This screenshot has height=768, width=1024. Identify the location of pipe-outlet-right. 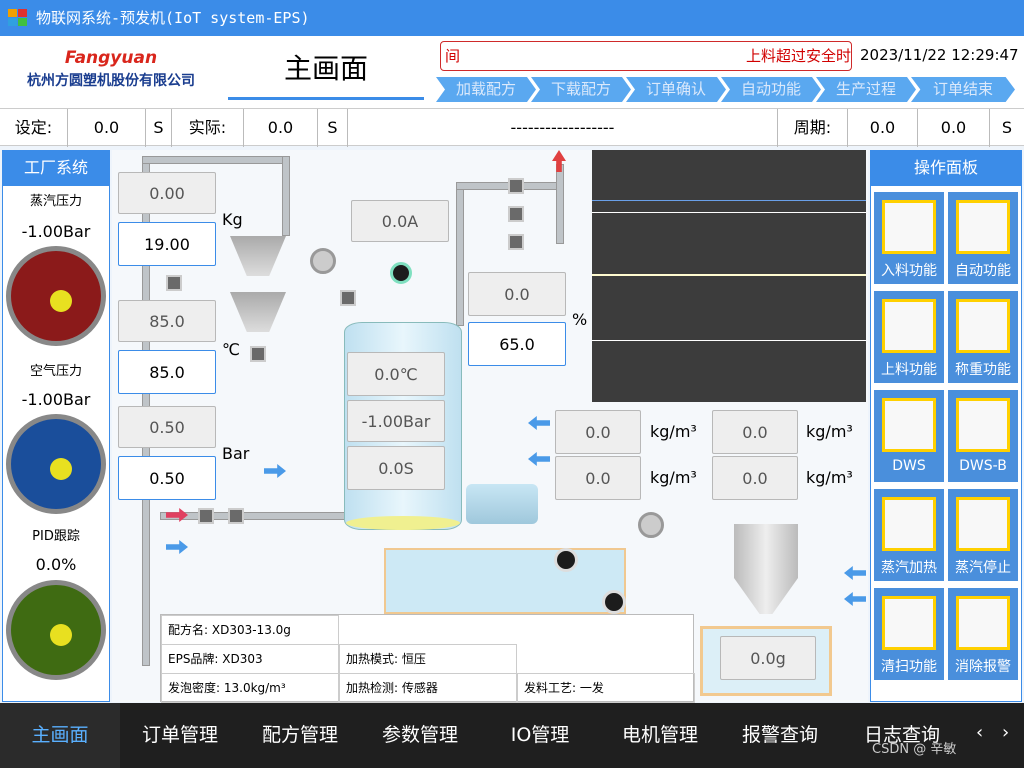
(560, 204).